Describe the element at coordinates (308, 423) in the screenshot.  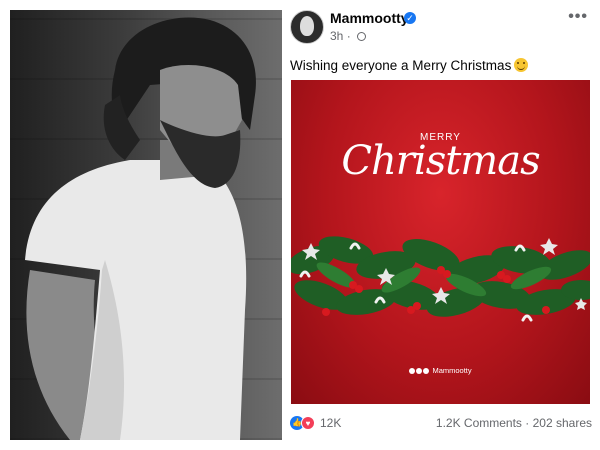
I see `love-icon: ♥` at that location.